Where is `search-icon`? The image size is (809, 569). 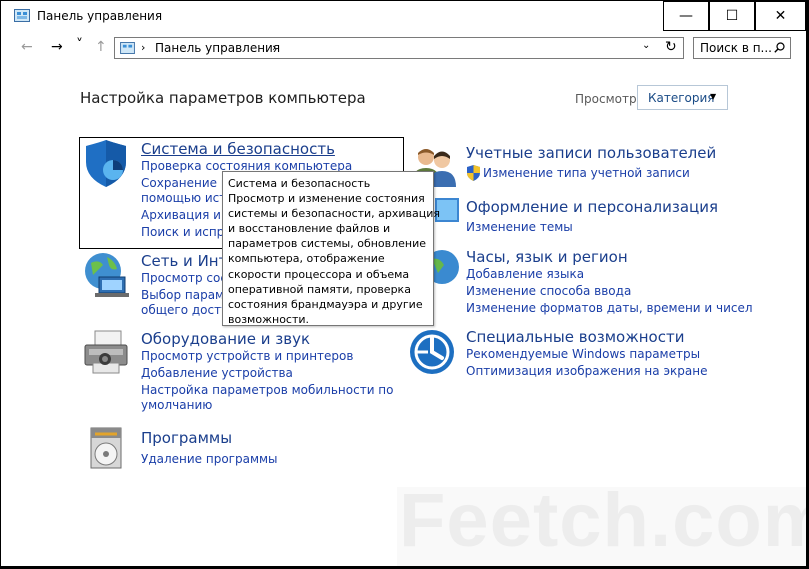
search-icon is located at coordinates (779, 47).